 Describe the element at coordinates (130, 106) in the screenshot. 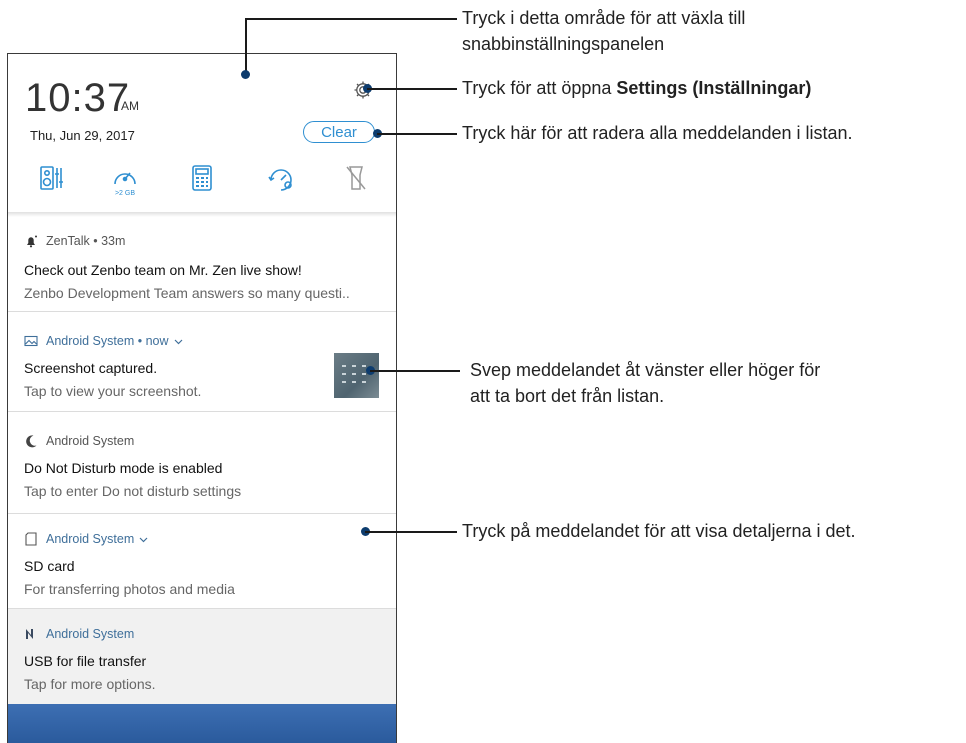

I see `clock-ampm: AM` at that location.